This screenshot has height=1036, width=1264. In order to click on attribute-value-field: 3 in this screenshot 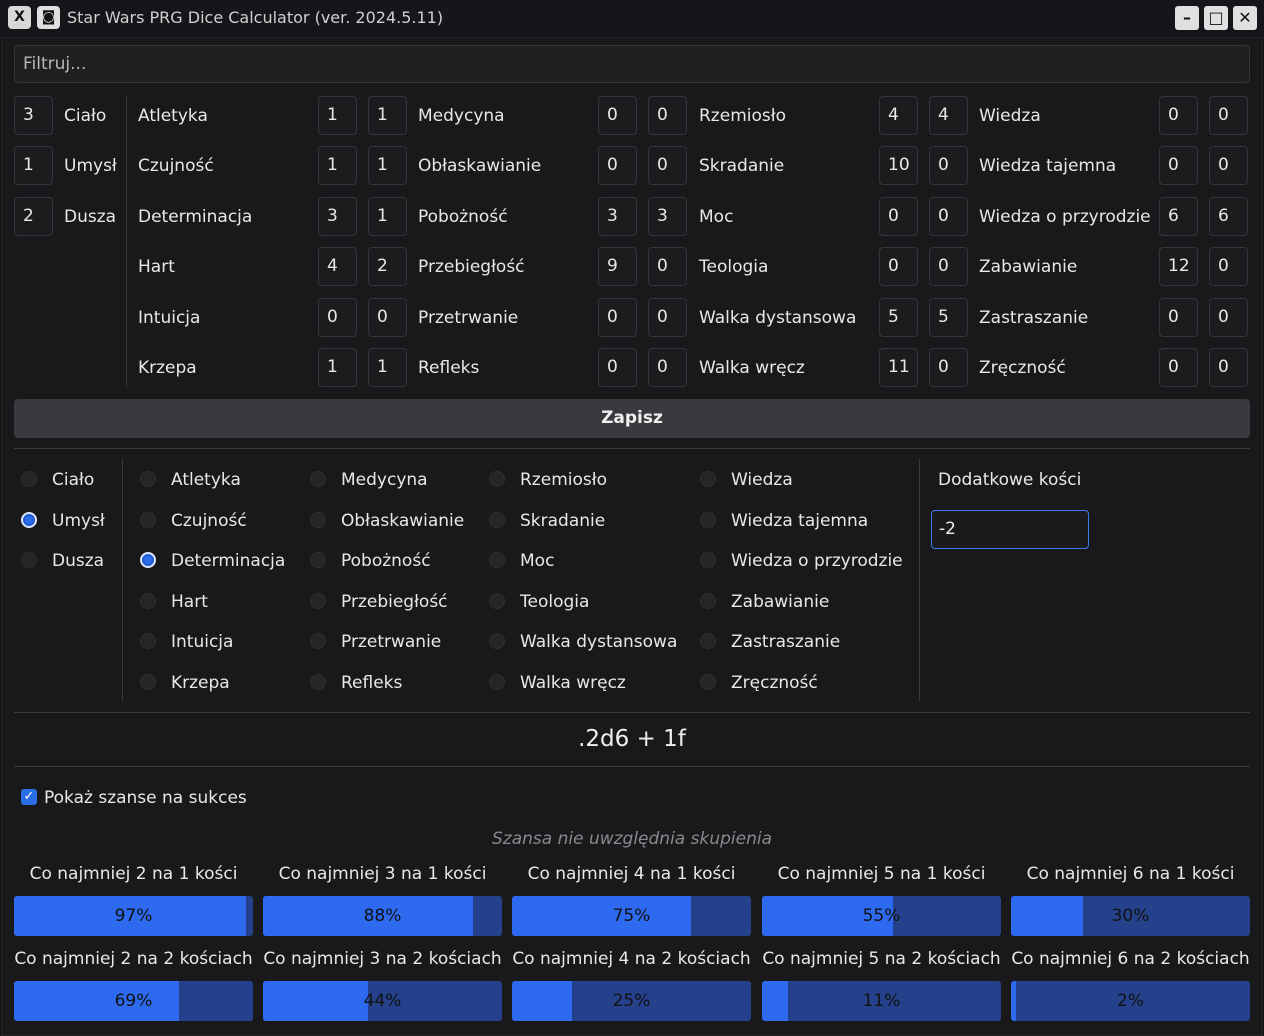, I will do `click(33, 115)`.